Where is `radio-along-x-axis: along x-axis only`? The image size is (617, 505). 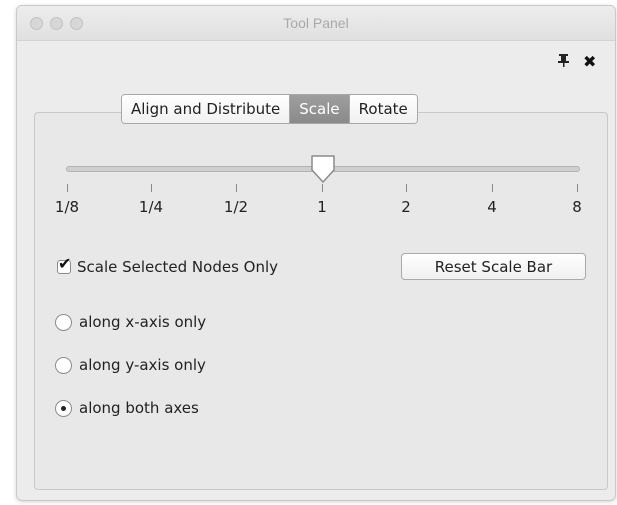
radio-along-x-axis: along x-axis only is located at coordinates (130, 322).